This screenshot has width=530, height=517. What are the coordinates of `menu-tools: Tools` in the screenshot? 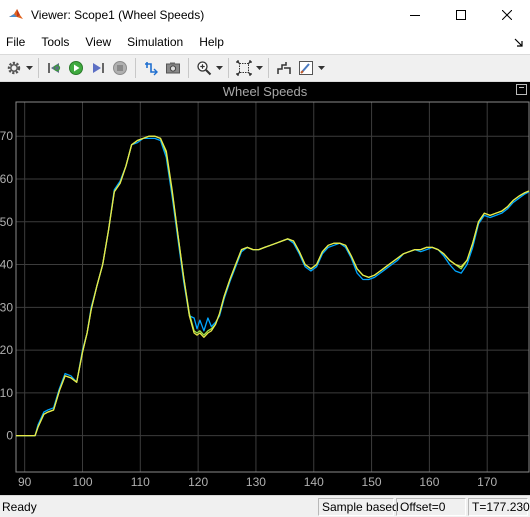 It's located at (55, 42).